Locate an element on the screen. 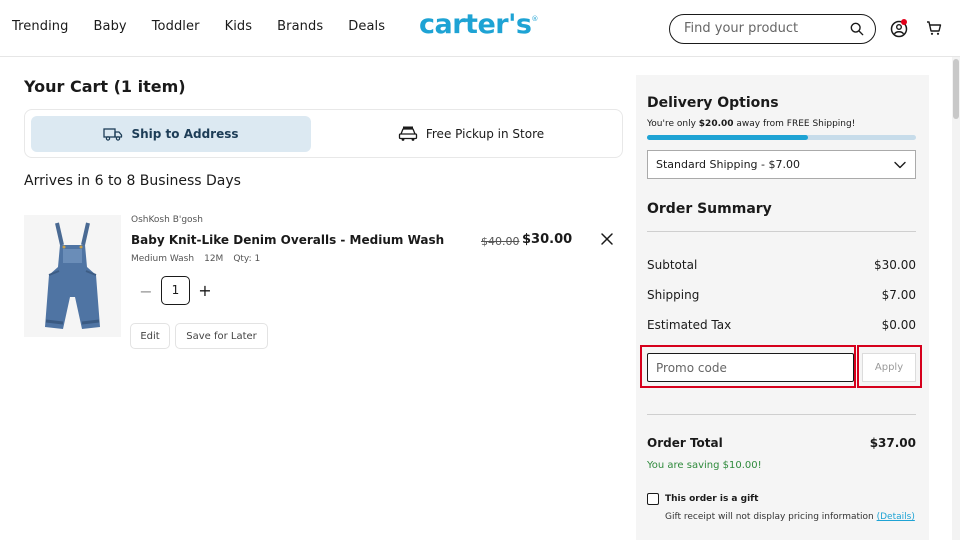 This screenshot has width=960, height=540. scrollbar-thumb is located at coordinates (956, 89).